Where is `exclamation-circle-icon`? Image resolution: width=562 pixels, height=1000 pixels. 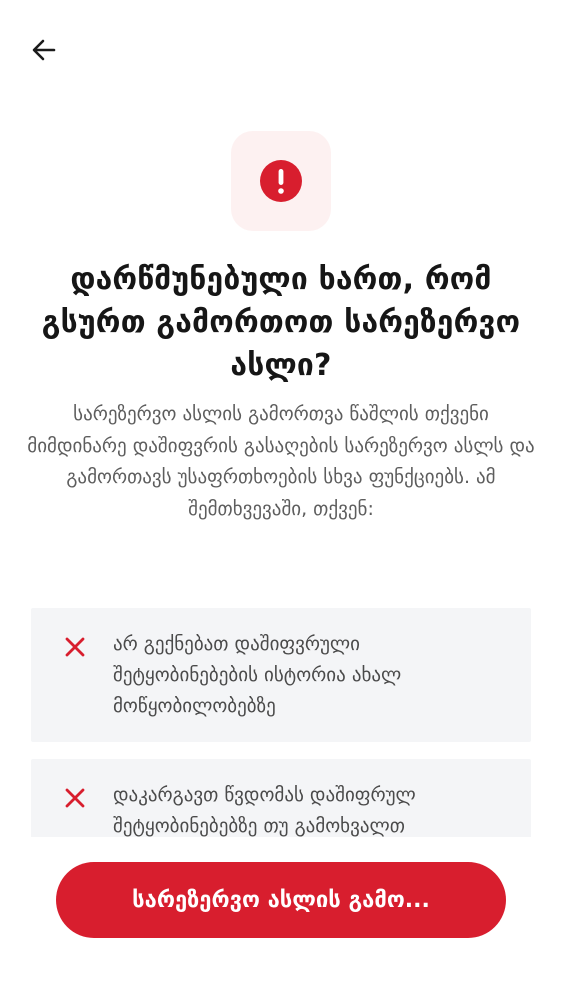 exclamation-circle-icon is located at coordinates (281, 181).